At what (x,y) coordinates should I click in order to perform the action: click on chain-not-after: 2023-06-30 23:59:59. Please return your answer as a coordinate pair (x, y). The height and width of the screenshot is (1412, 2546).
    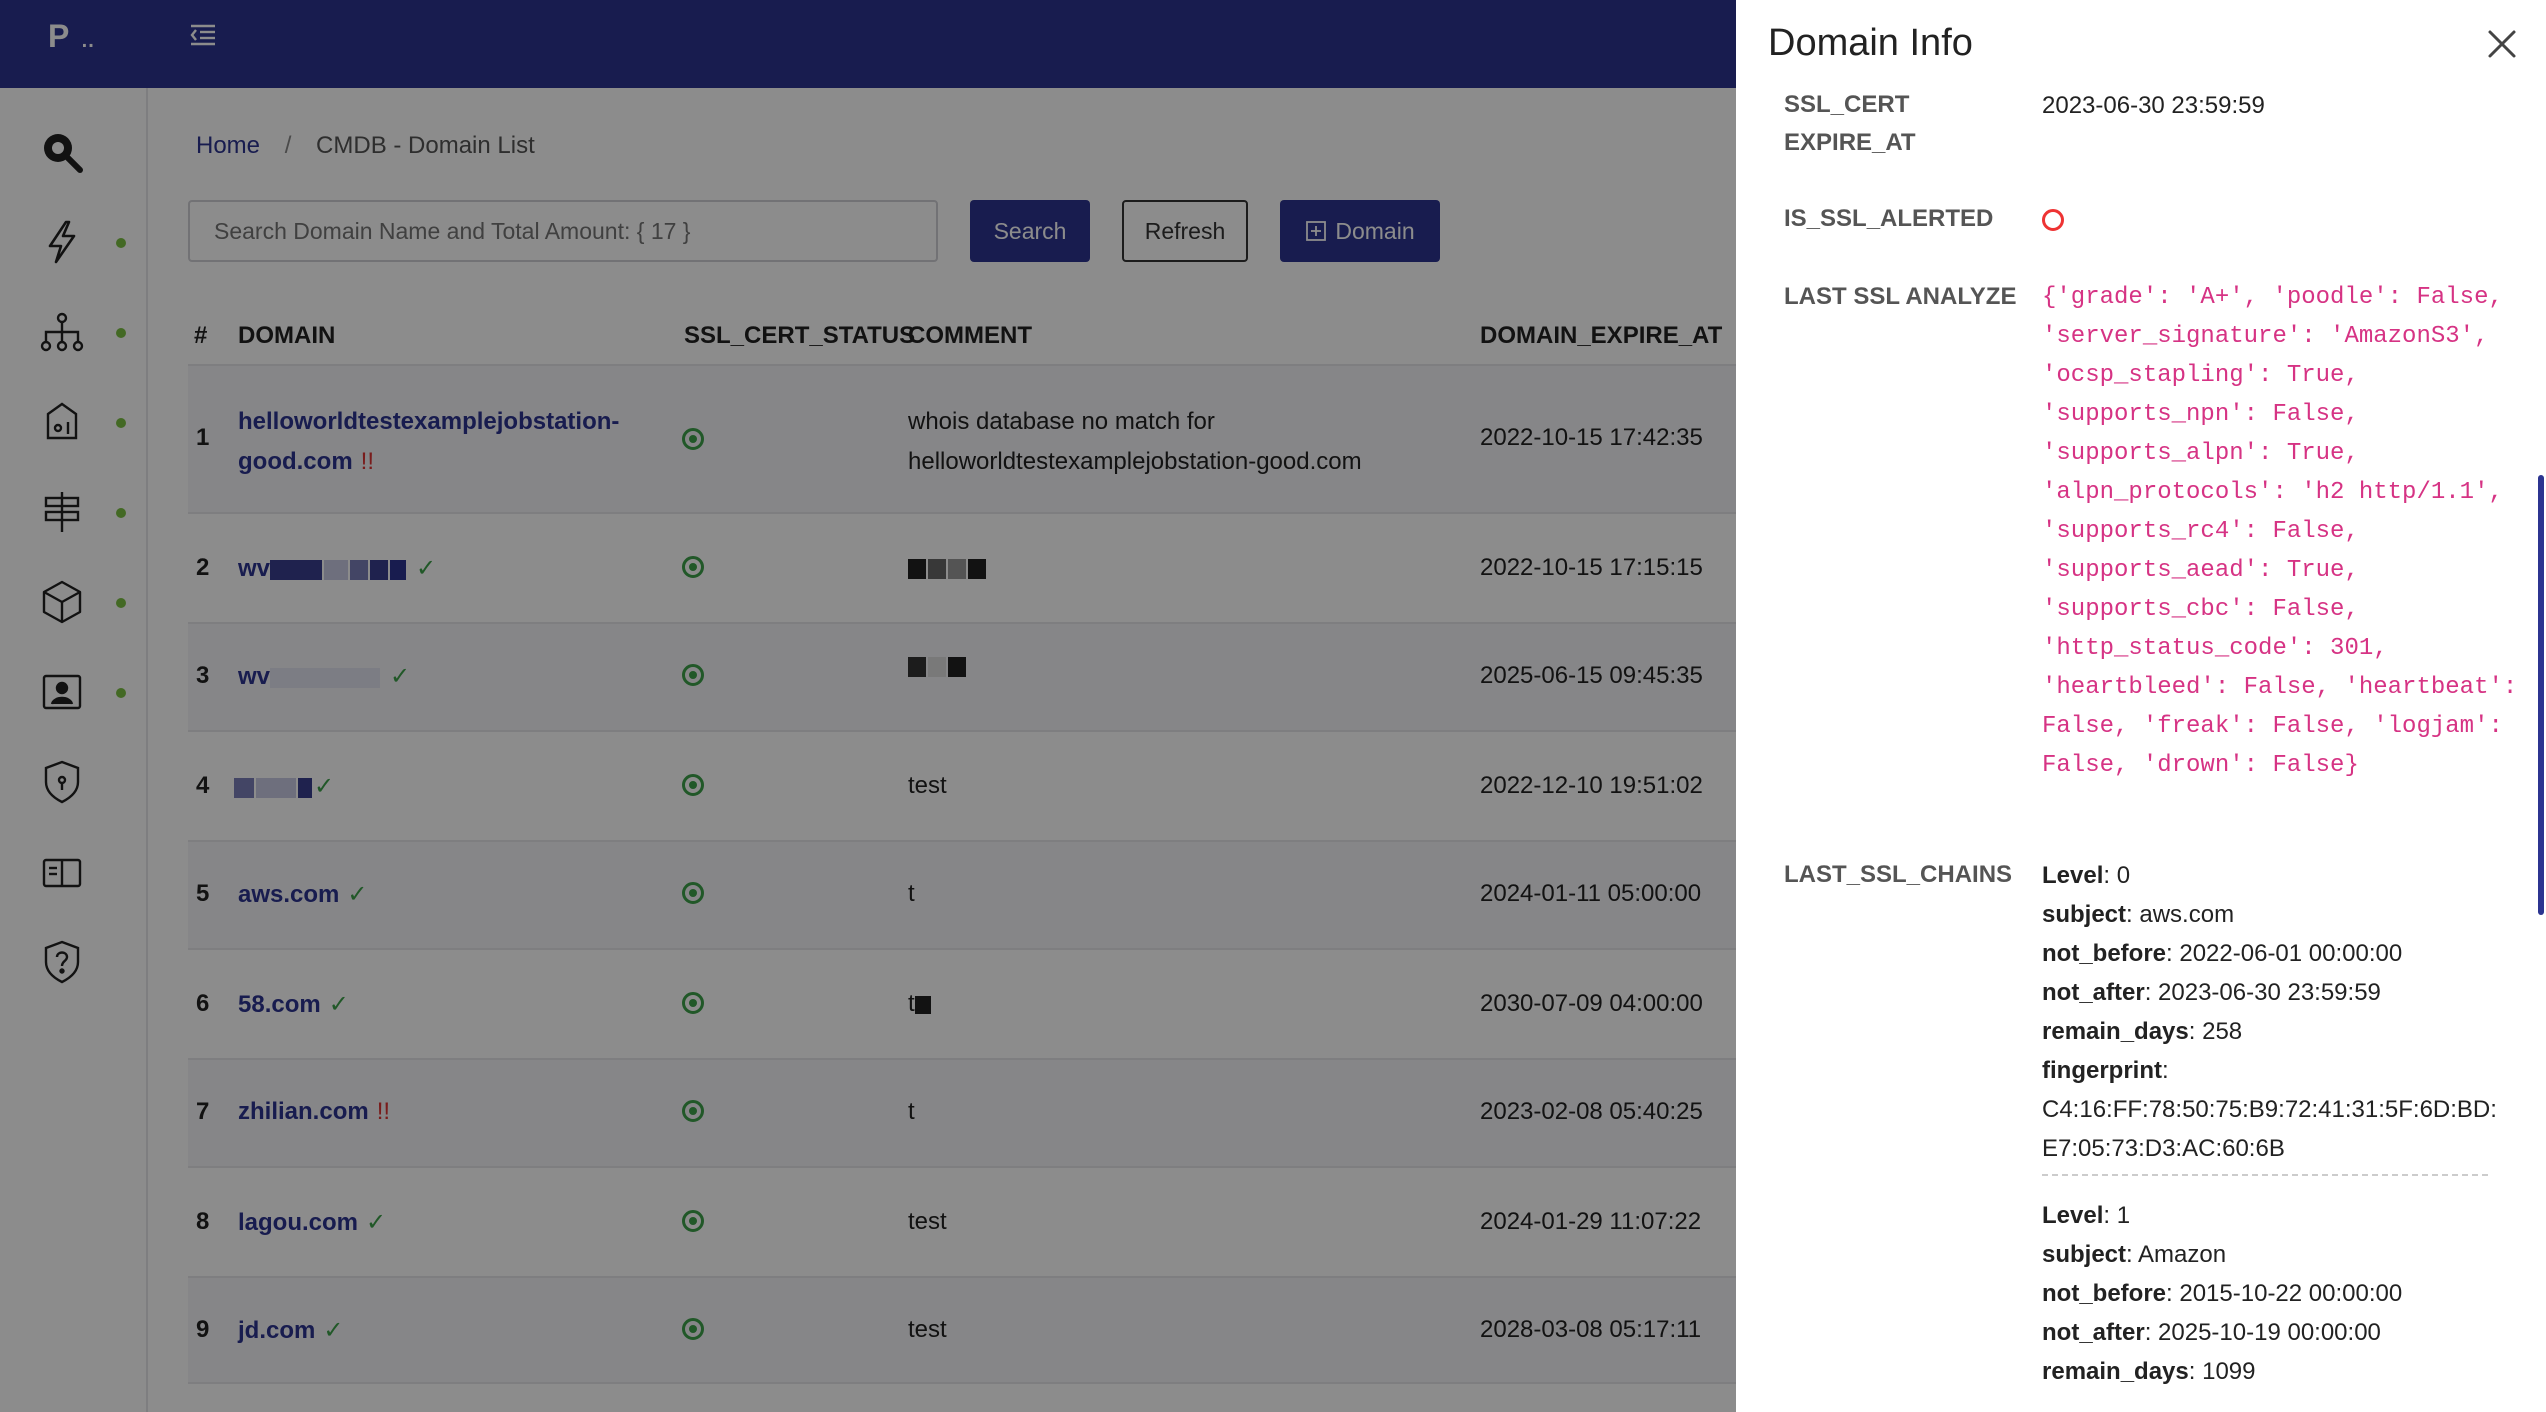
    Looking at the image, I should click on (2269, 992).